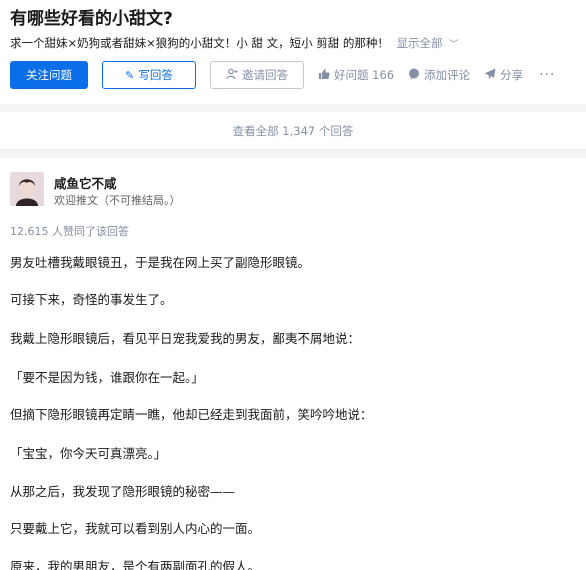  I want to click on answer-paragraph: 但摘下隐形眼镜再定睛一瞧，他却已经走到我面前，笑吟吟地说：, so click(191, 414).